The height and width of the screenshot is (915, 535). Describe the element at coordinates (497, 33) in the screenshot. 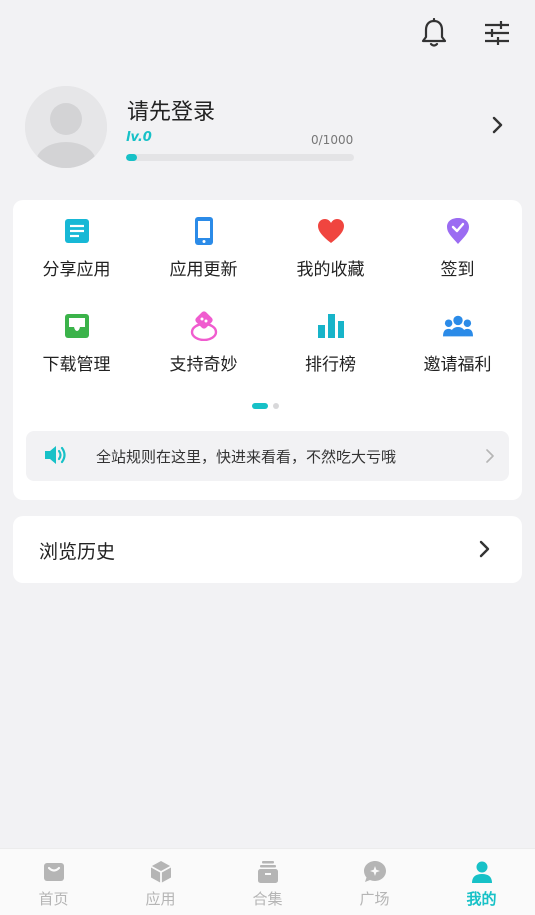

I see `settings-sliders-icon` at that location.